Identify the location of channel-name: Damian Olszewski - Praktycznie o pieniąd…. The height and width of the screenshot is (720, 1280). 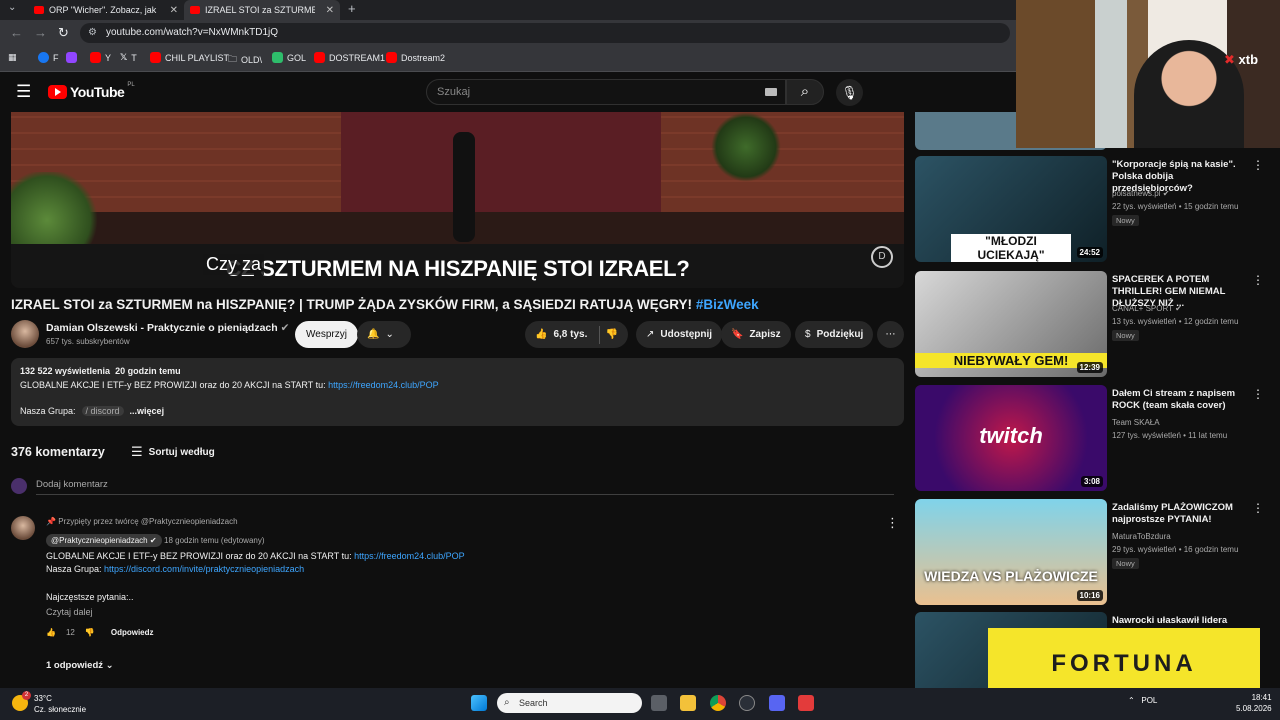
(167, 328).